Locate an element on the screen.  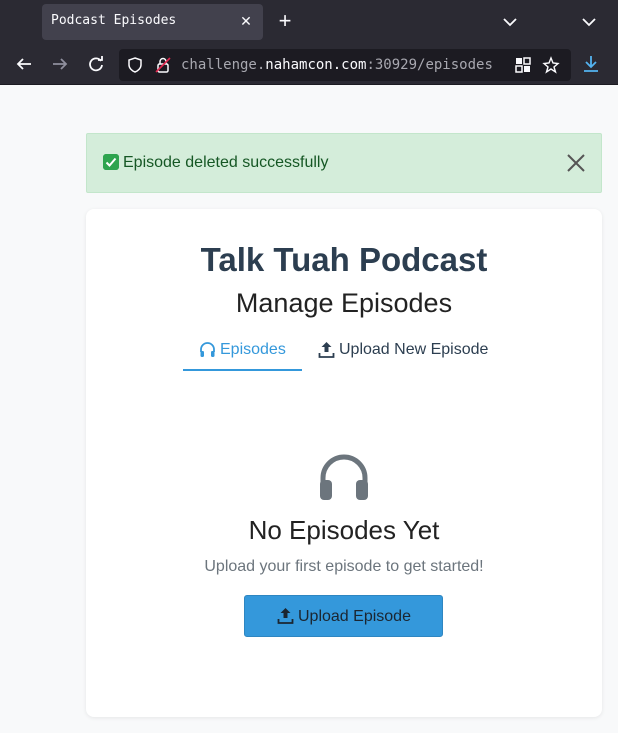
browser-tab-title: Podcast Episodes is located at coordinates (114, 20).